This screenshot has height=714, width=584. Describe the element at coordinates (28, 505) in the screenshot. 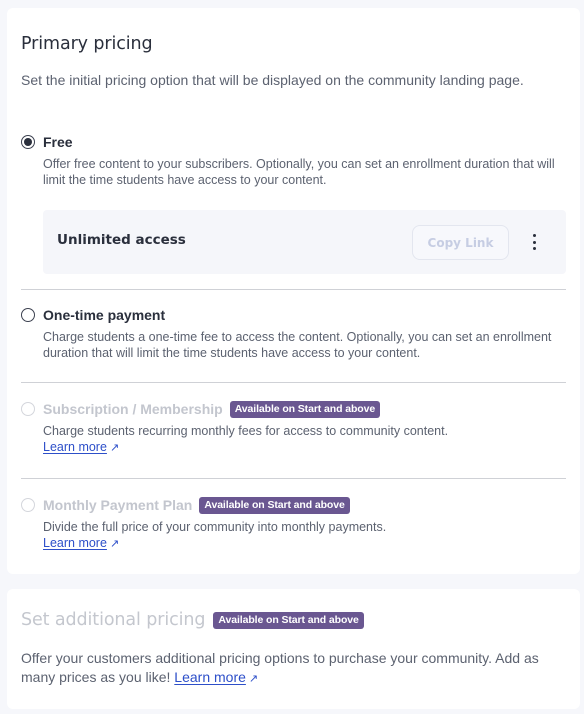

I see `radio-monthly-plan` at that location.